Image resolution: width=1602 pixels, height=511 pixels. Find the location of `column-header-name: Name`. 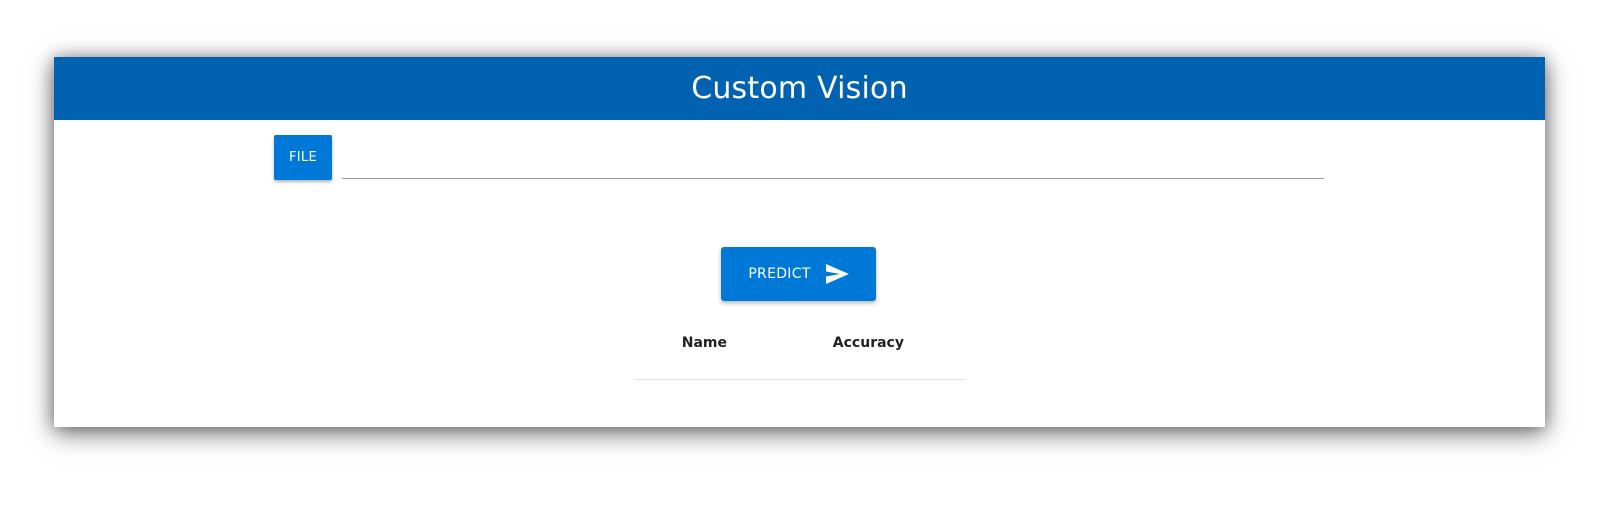

column-header-name: Name is located at coordinates (704, 349).